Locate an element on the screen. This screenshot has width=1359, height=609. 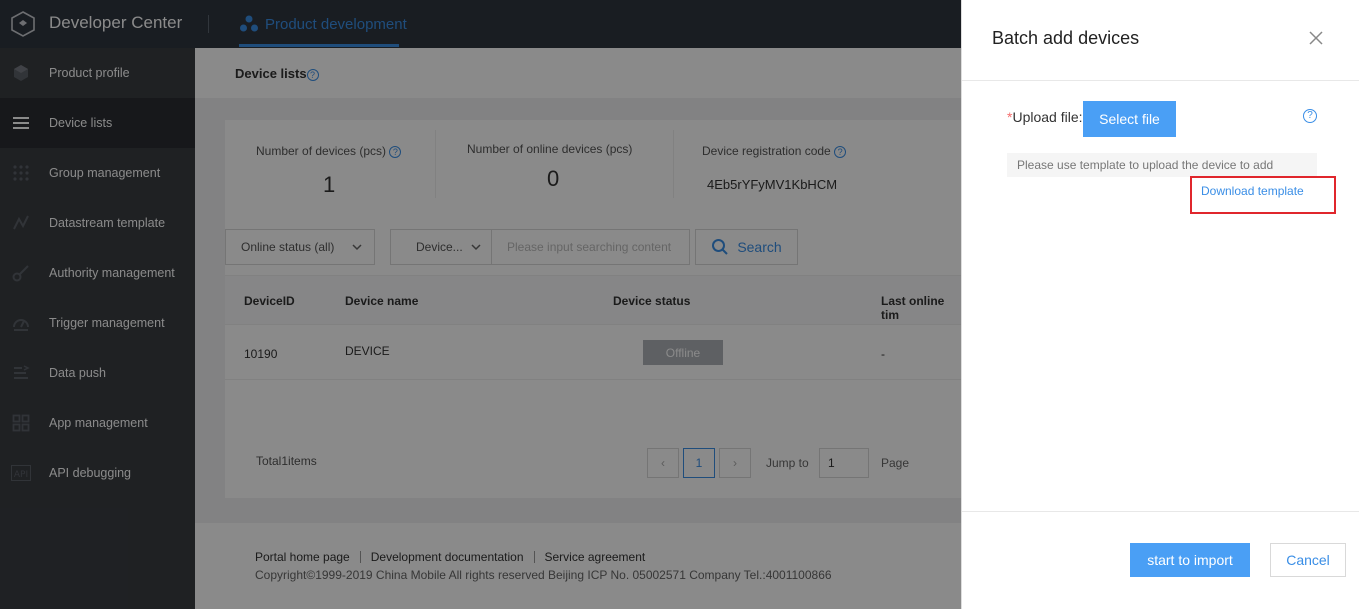
start-import-button: start to import is located at coordinates (1190, 560).